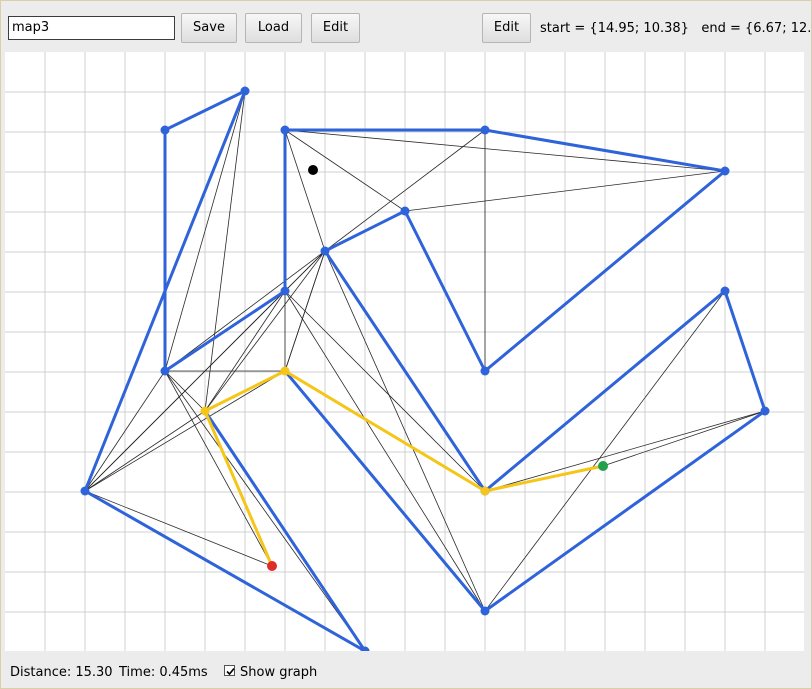 This screenshot has height=689, width=812. I want to click on load-button: Load, so click(273, 28).